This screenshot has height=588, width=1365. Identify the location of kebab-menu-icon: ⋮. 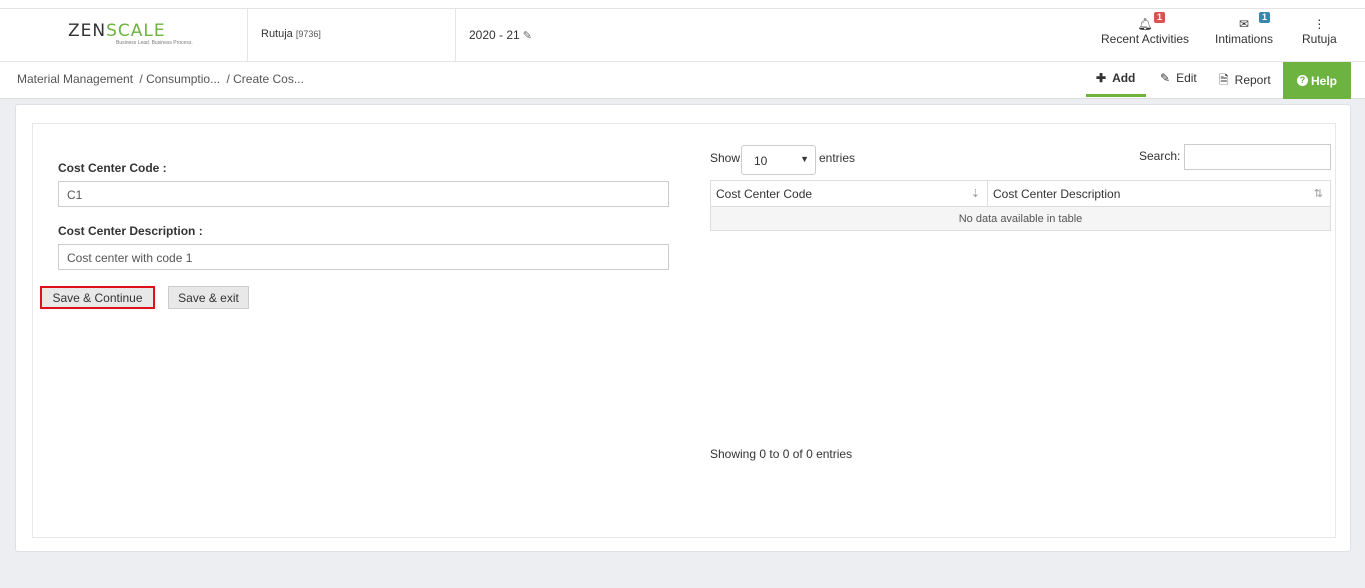
(1319, 24).